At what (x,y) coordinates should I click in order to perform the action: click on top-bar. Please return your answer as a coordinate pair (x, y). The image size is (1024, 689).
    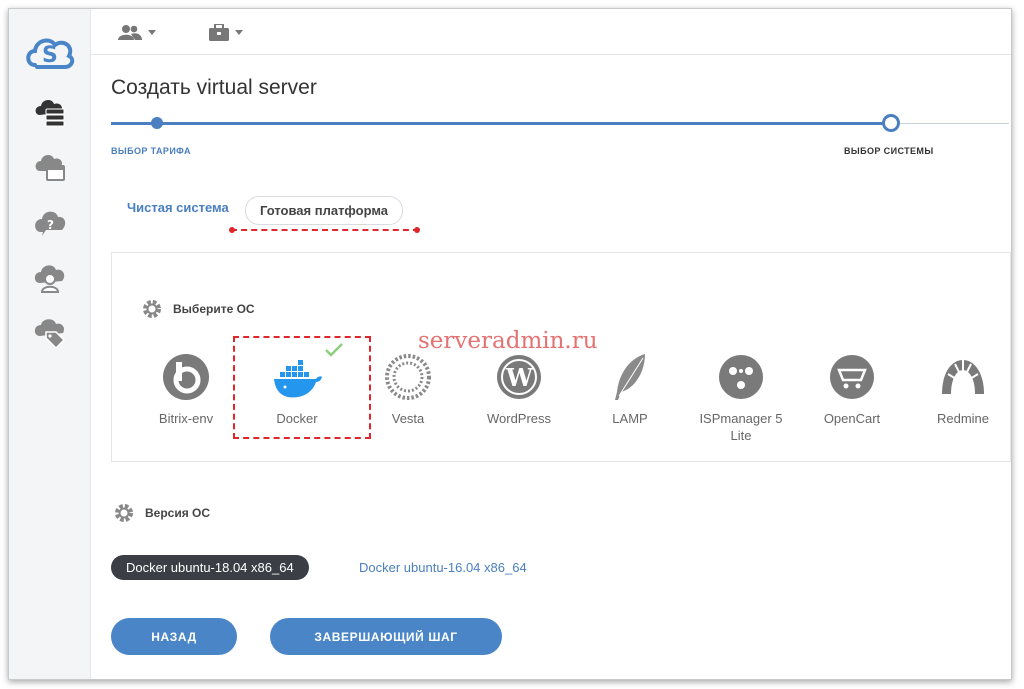
    Looking at the image, I should click on (551, 32).